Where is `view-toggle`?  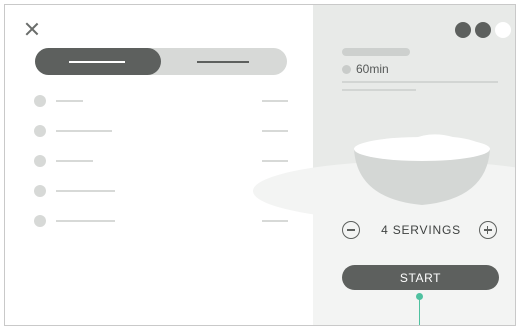
view-toggle is located at coordinates (161, 61).